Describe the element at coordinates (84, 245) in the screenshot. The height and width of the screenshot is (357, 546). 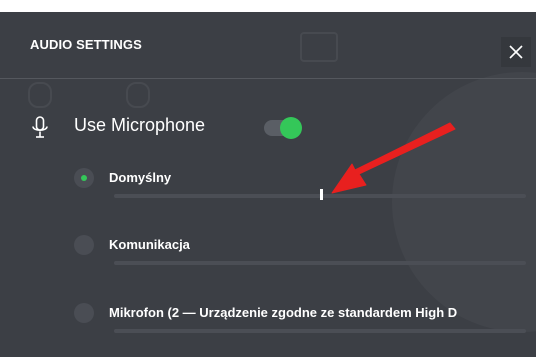
I see `device-radio-communication` at that location.